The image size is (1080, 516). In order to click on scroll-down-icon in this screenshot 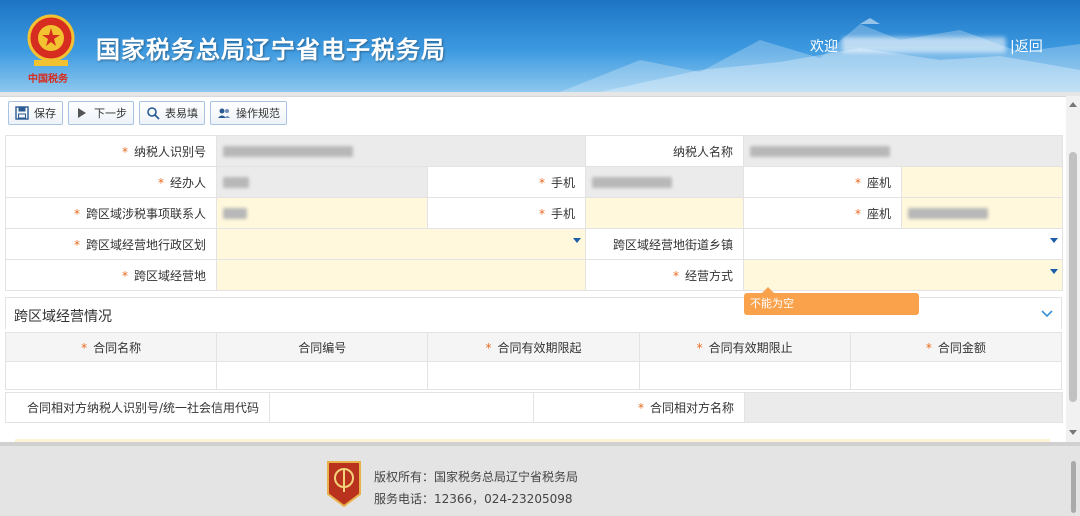, I will do `click(1073, 432)`.